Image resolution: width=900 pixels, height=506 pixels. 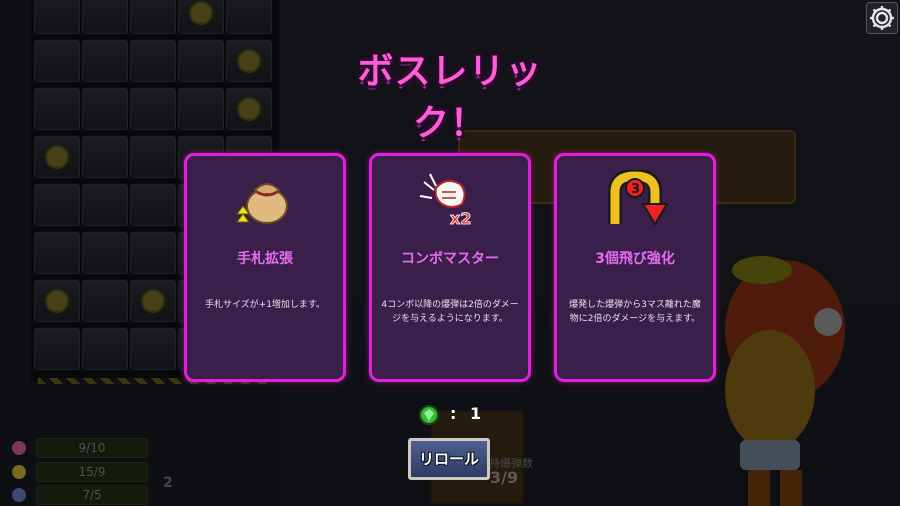 What do you see at coordinates (460, 218) in the screenshot?
I see `svg-text: x2` at bounding box center [460, 218].